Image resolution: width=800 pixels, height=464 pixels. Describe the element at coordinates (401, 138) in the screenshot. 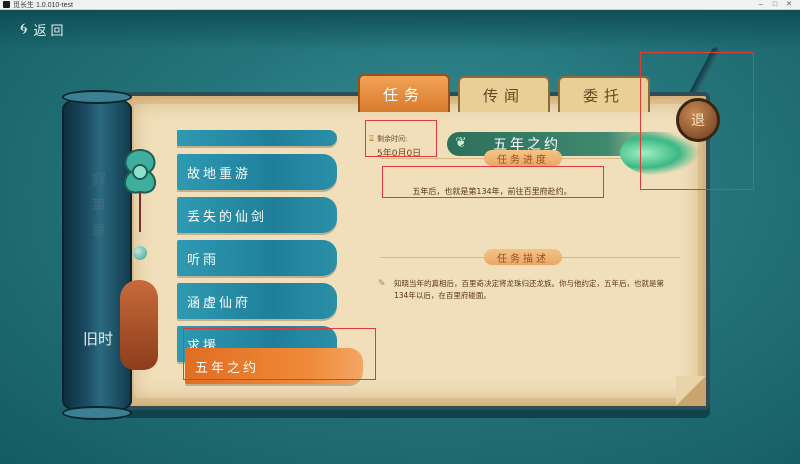

I see `highlight-box-timer` at that location.